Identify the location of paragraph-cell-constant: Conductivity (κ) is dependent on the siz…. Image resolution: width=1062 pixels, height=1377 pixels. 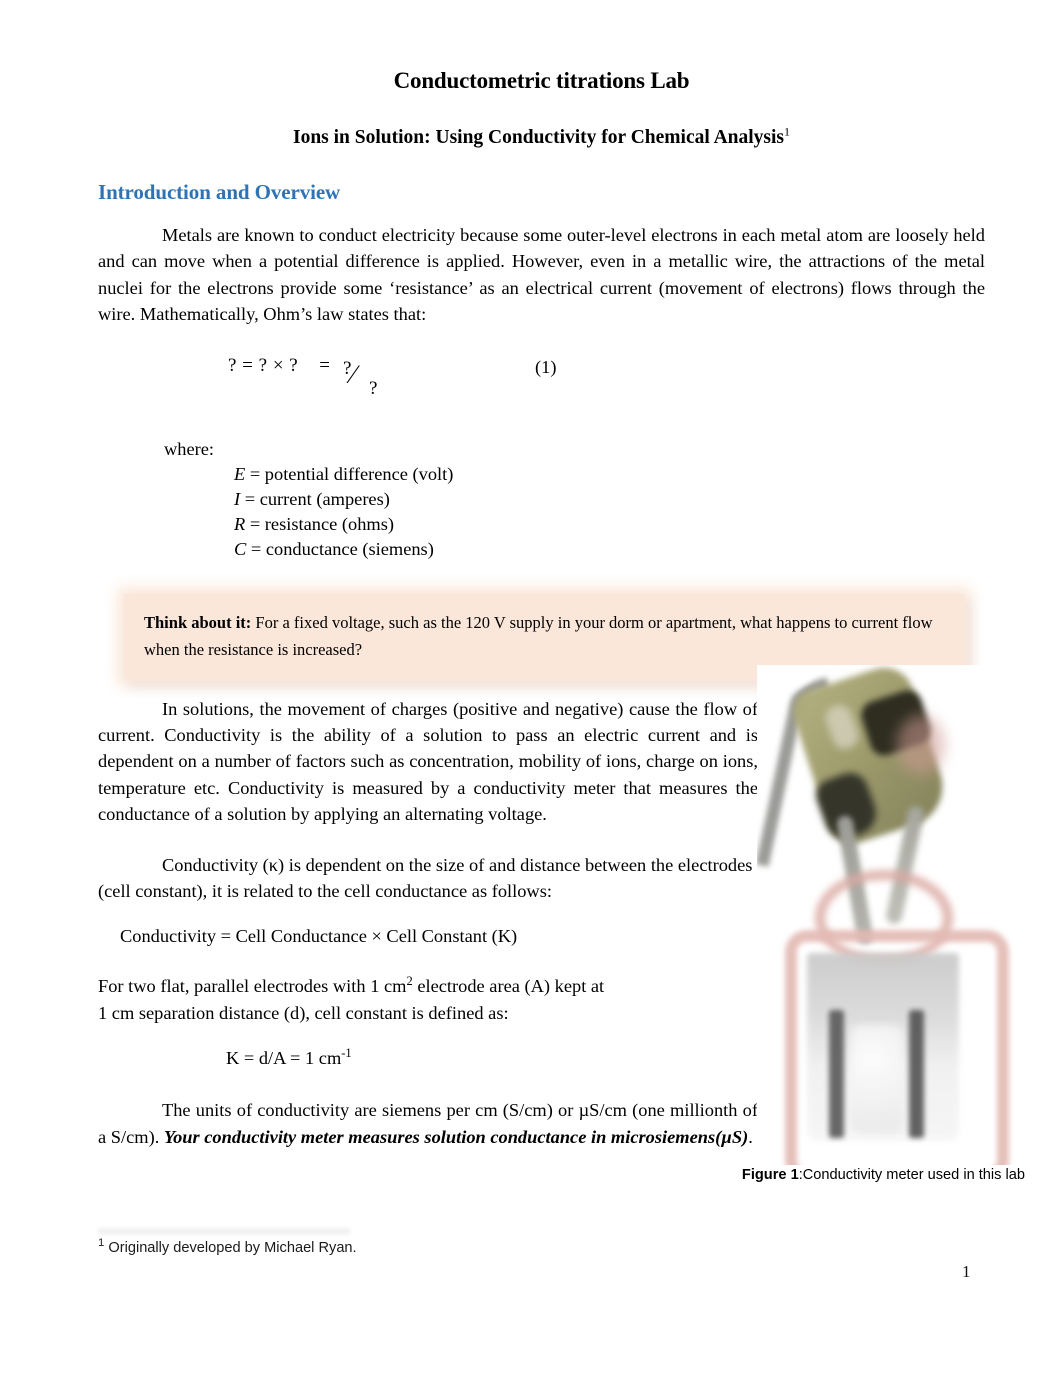
(425, 878).